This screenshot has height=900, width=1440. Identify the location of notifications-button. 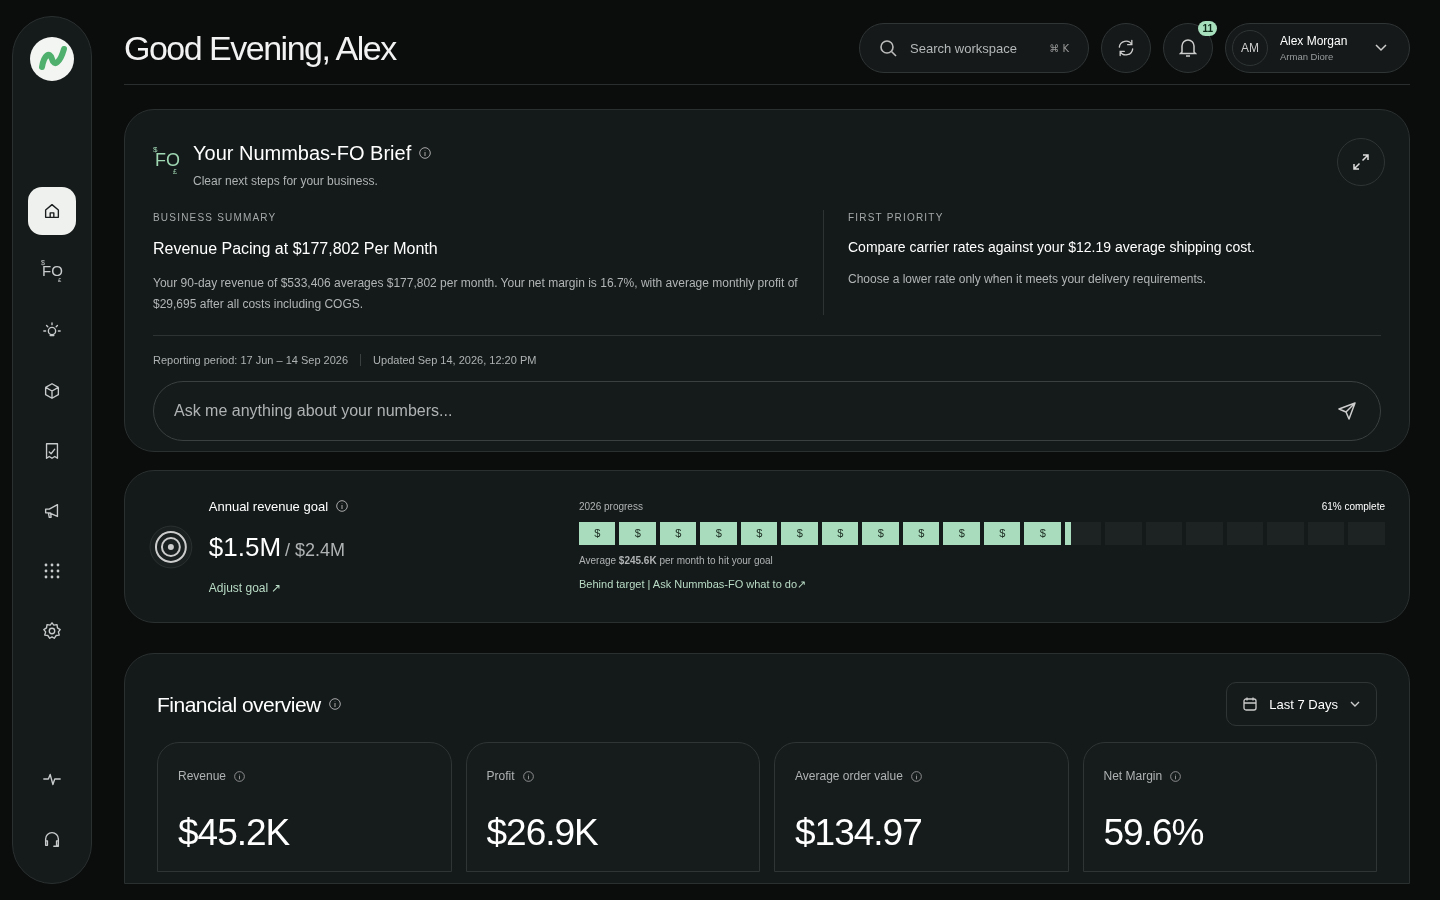
(1188, 48).